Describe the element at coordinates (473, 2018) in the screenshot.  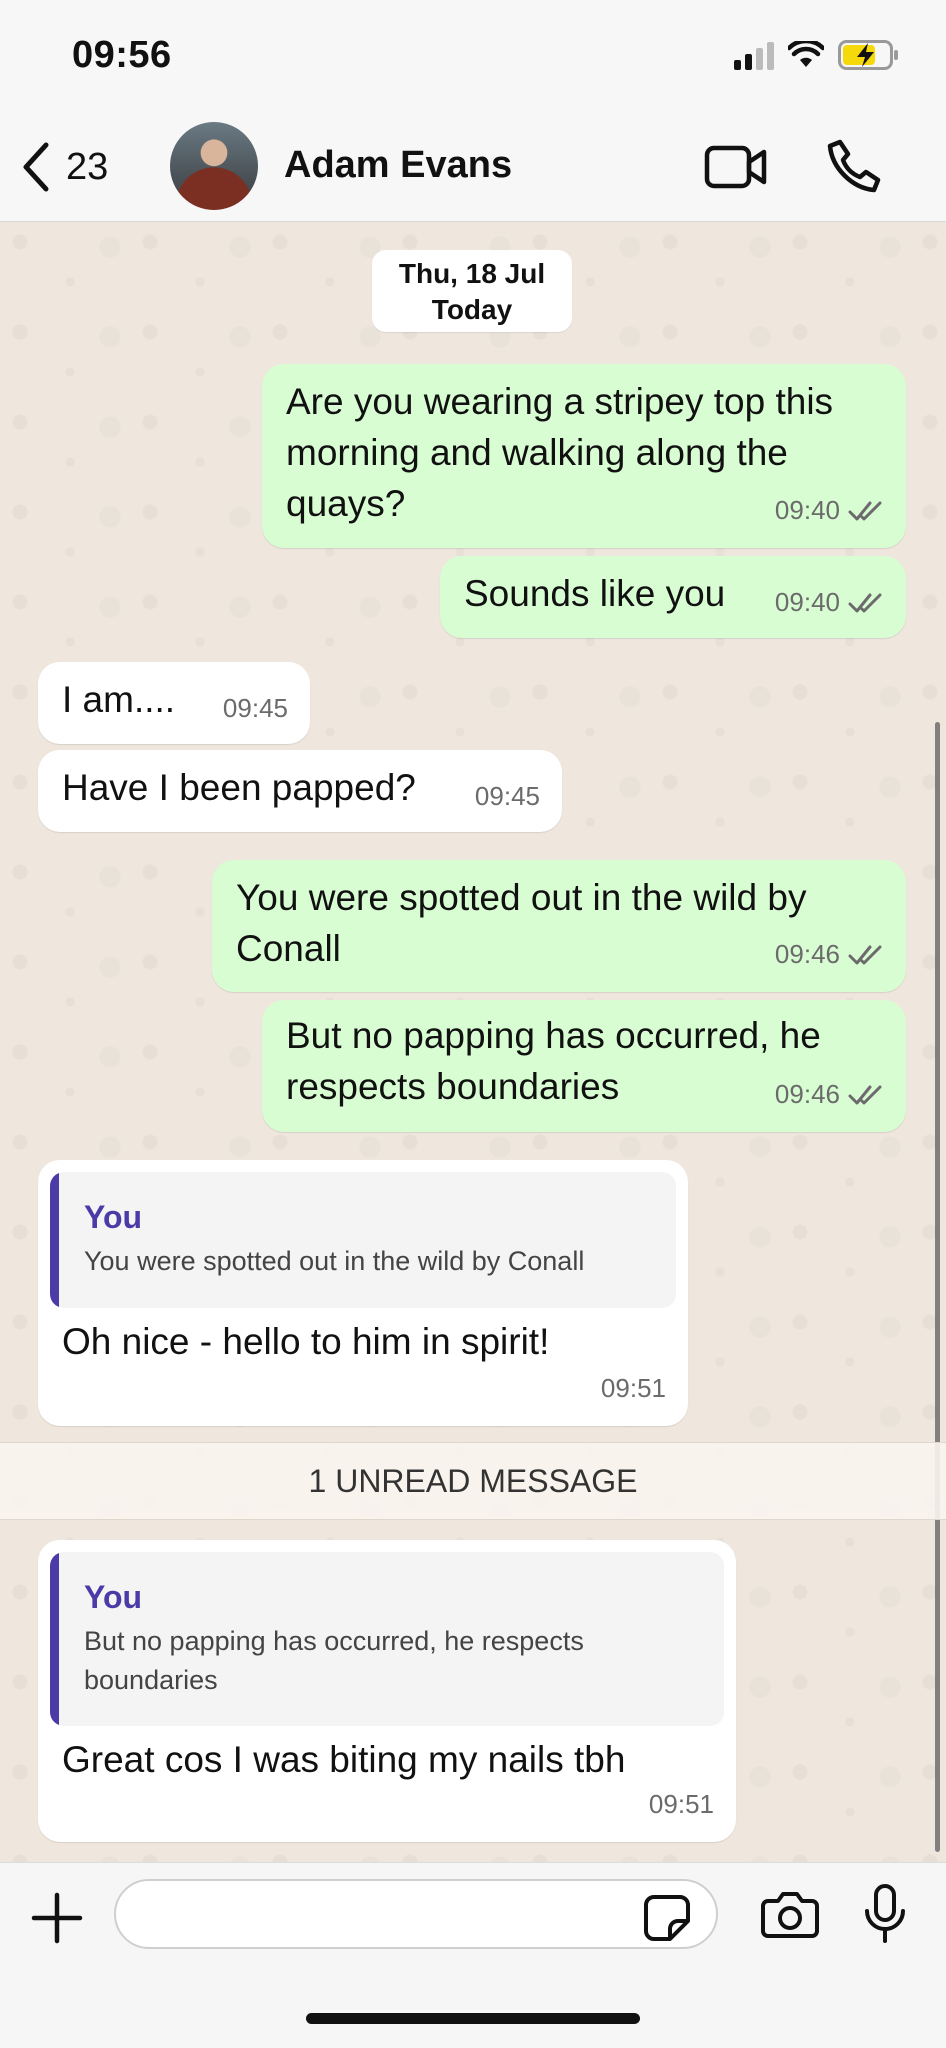
I see `home-indicator` at that location.